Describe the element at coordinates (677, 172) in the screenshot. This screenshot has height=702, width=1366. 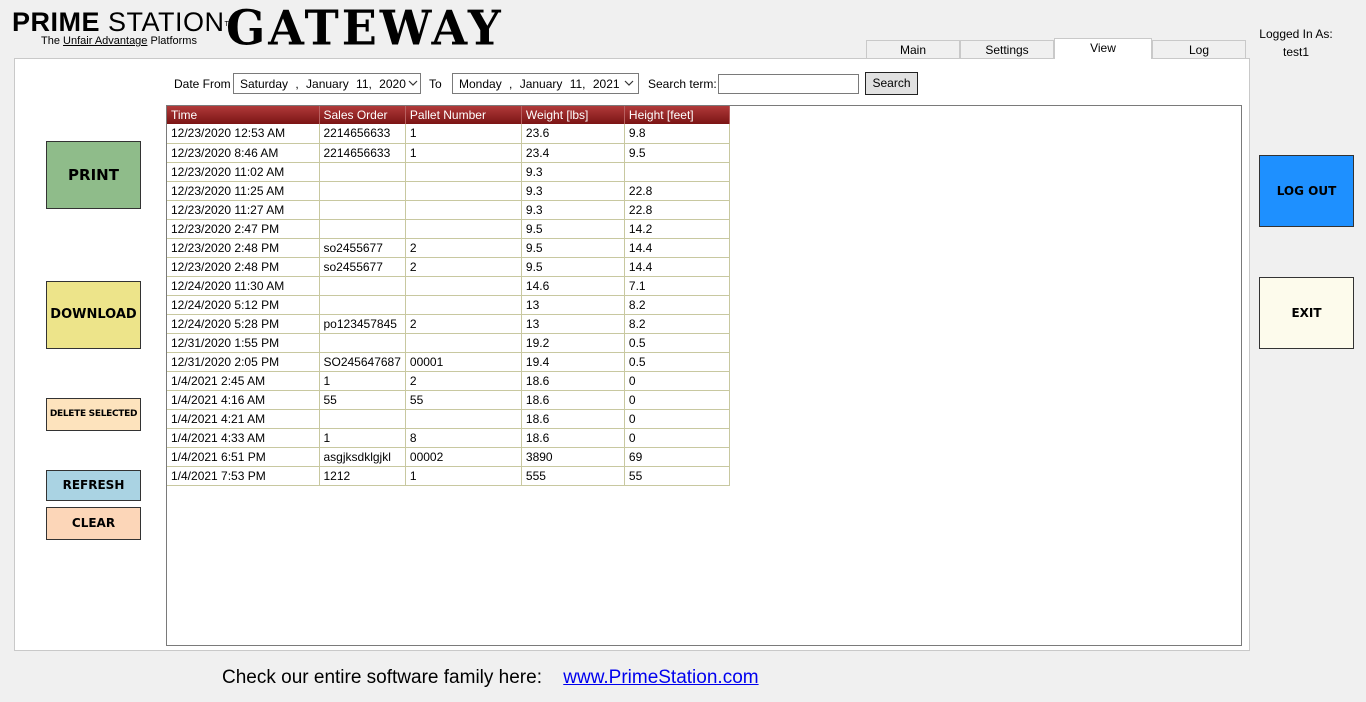
I see `height-cell` at that location.